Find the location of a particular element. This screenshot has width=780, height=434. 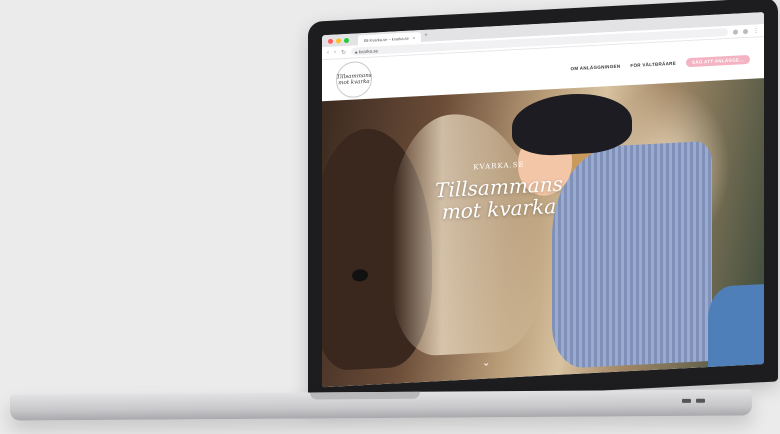

girl-sweater is located at coordinates (632, 255).